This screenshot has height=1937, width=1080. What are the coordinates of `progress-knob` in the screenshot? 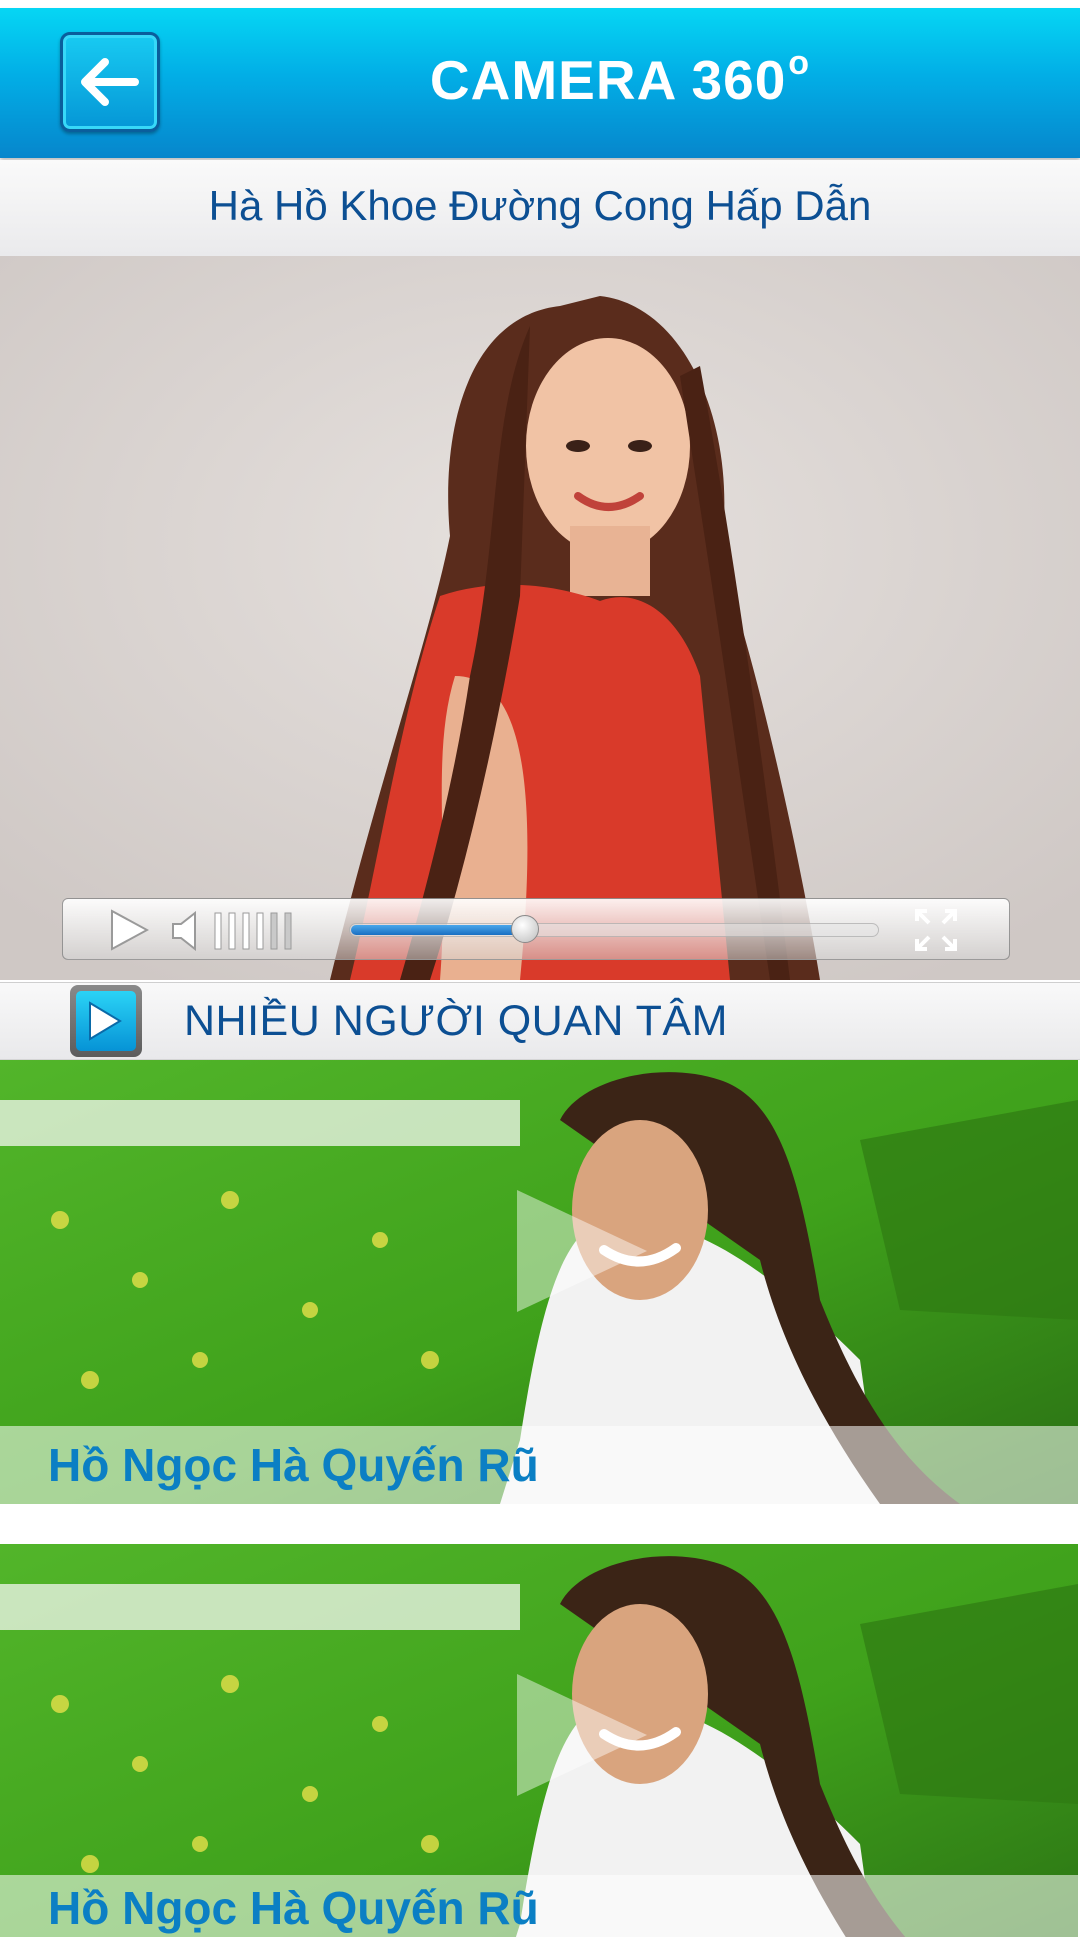 It's located at (525, 929).